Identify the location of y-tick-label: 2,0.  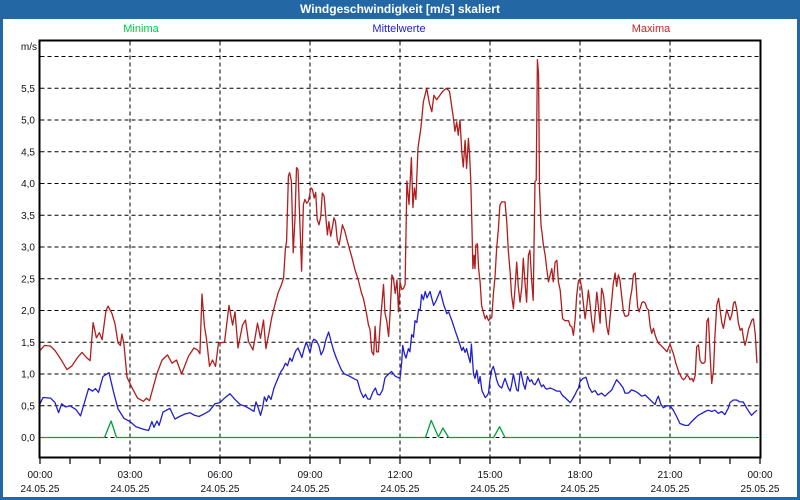
(28, 311).